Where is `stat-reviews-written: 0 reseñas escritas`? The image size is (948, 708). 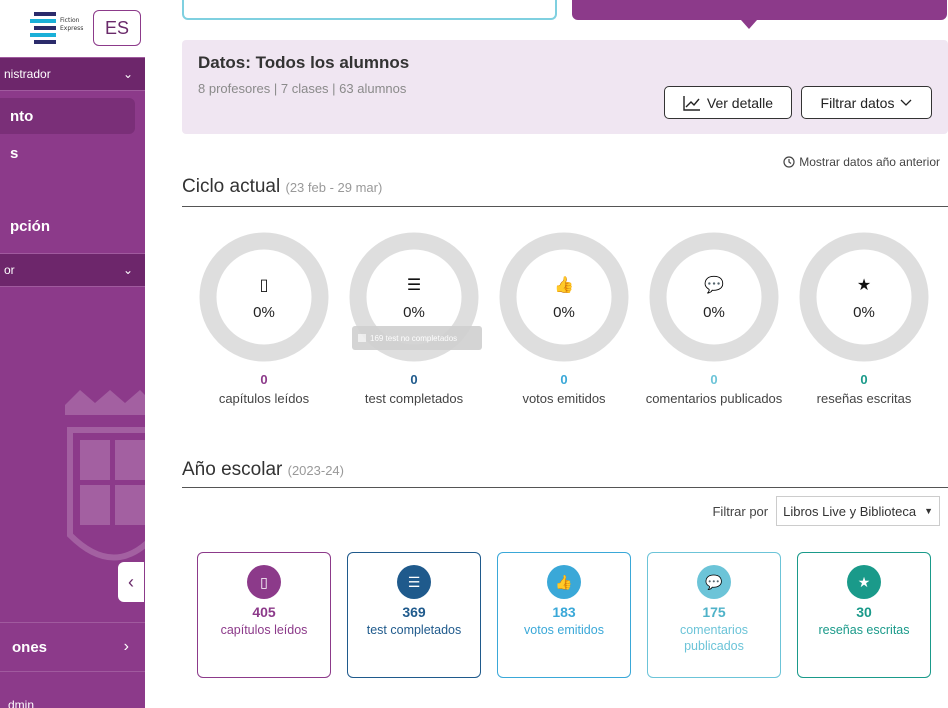
stat-reviews-written: 0 reseñas escritas is located at coordinates (864, 389).